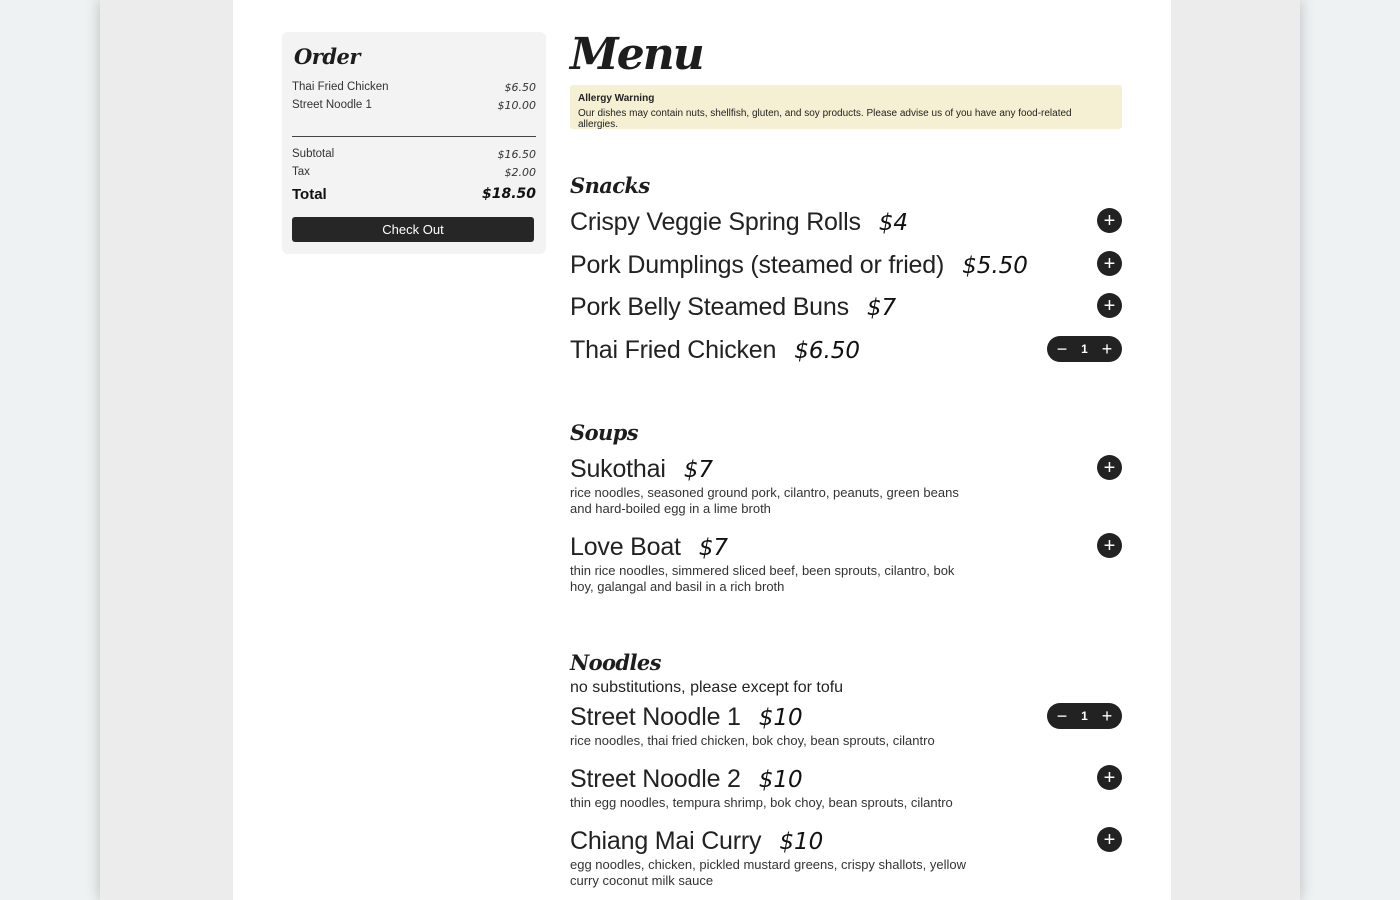  Describe the element at coordinates (340, 87) in the screenshot. I see `order-item-name: Thai Fried Chicken` at that location.